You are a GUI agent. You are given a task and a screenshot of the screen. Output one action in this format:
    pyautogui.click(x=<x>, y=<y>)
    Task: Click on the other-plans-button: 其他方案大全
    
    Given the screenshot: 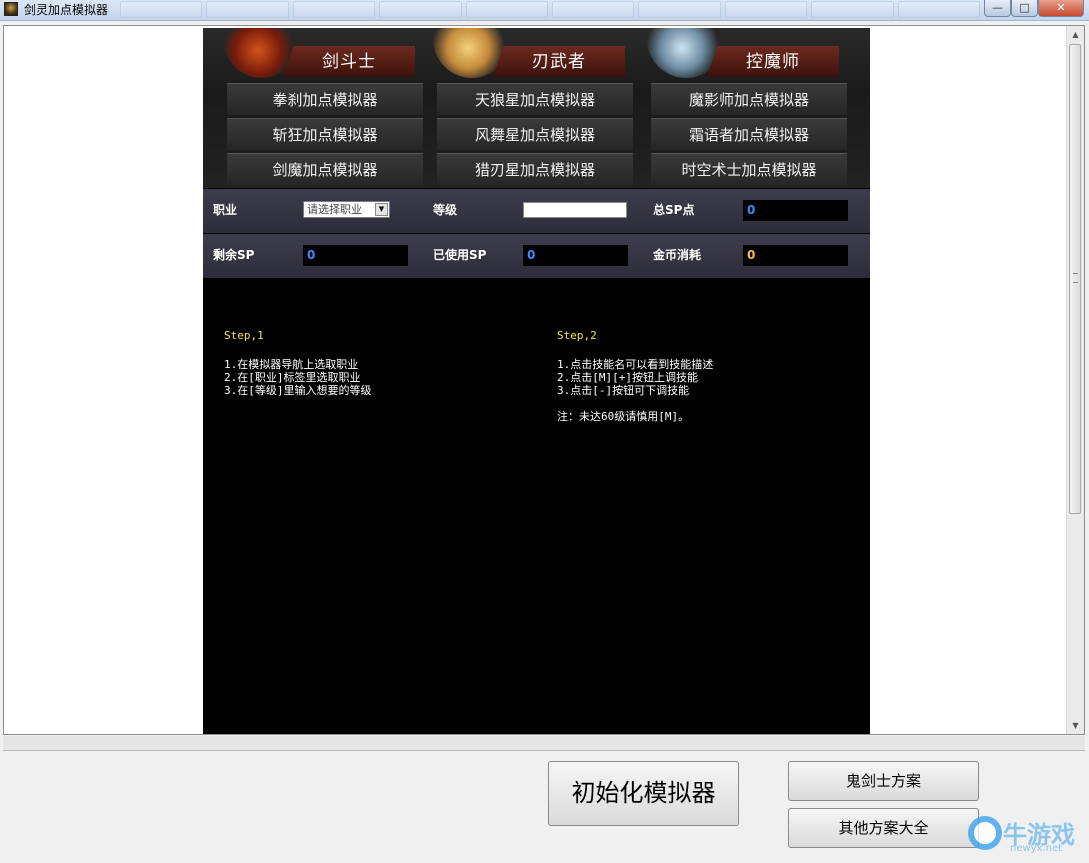 What is the action you would take?
    pyautogui.click(x=883, y=828)
    